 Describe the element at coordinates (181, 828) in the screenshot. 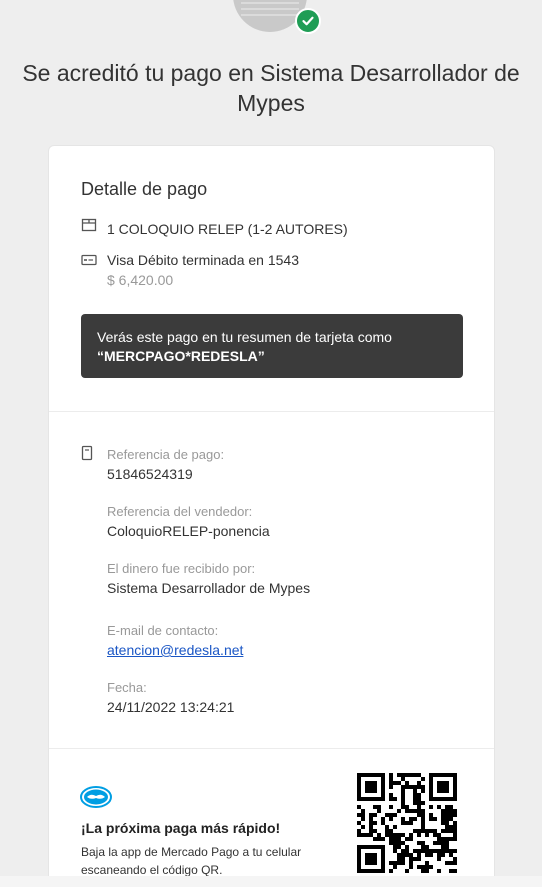

I see `promo-title: ¡La próxima paga más rápido!` at that location.